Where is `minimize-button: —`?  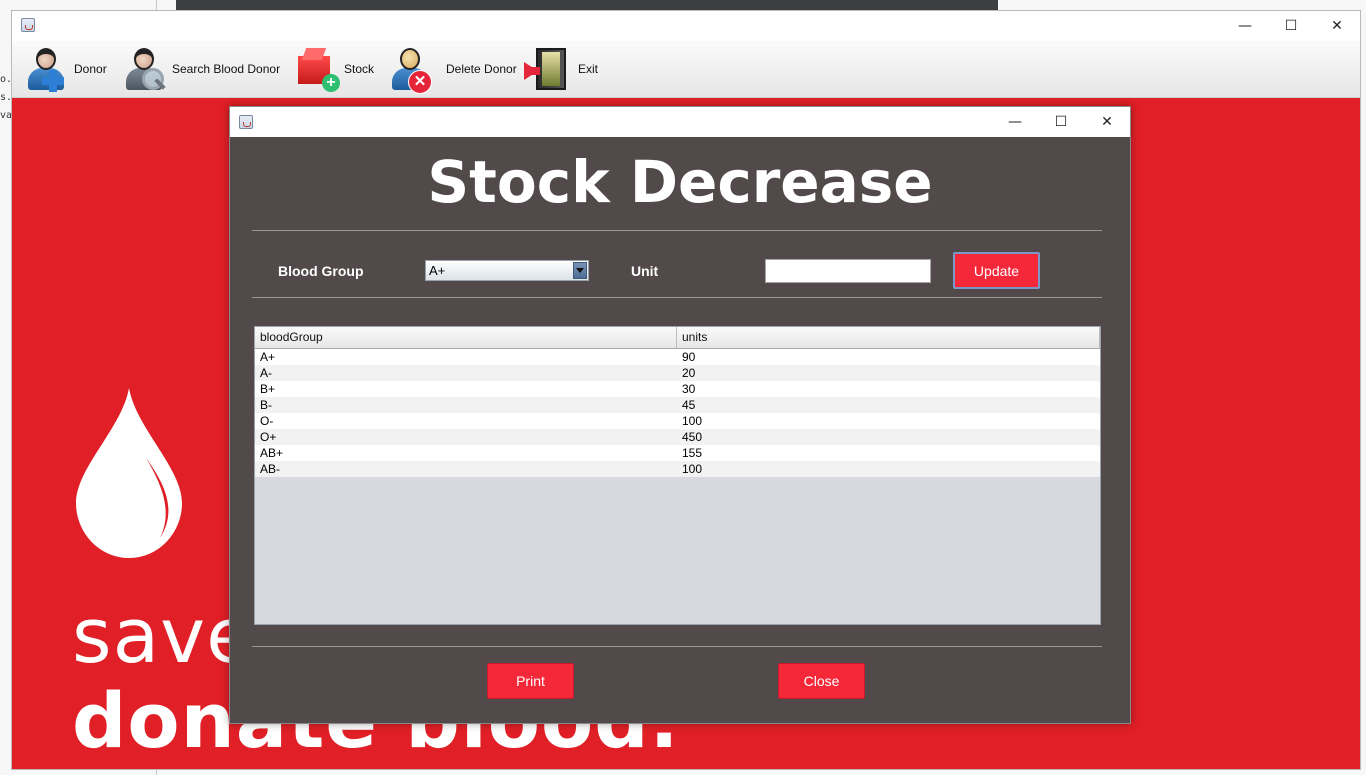
minimize-button: — is located at coordinates (1245, 26).